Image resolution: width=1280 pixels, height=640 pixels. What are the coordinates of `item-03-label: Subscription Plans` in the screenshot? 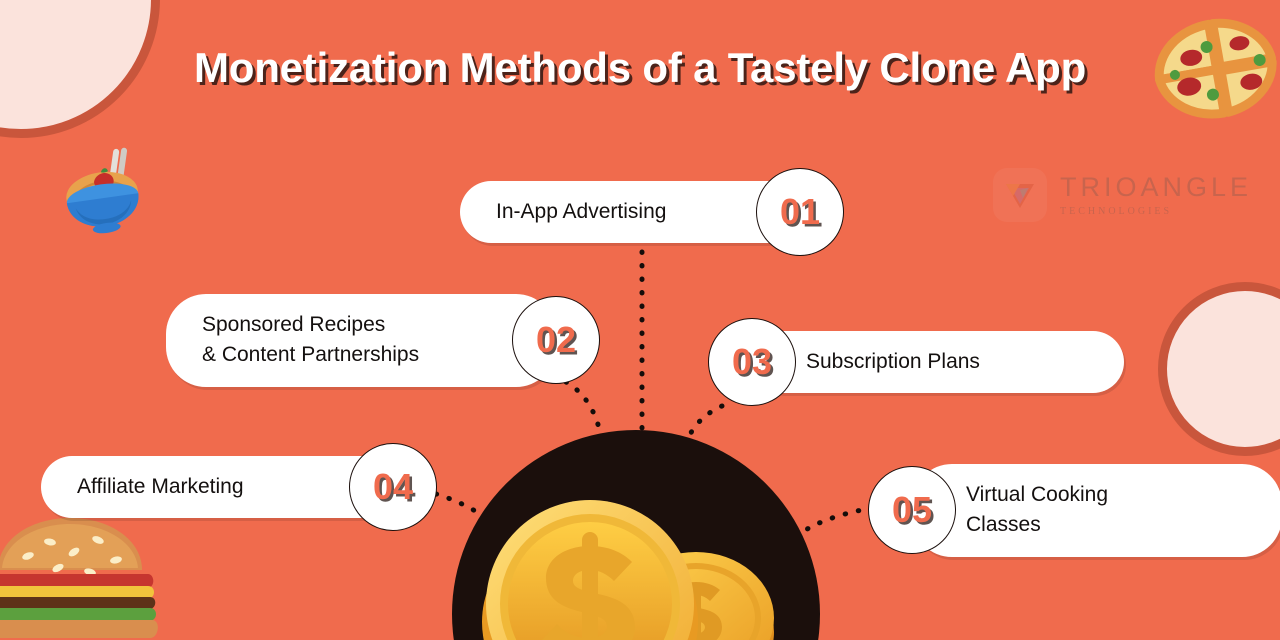 It's located at (893, 361).